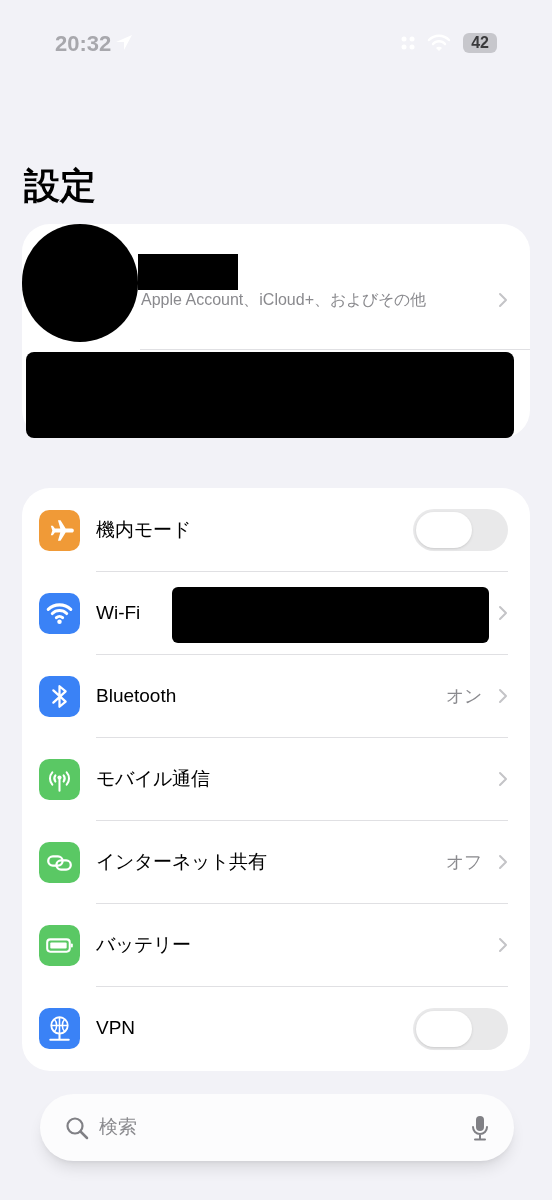 The height and width of the screenshot is (1200, 552). Describe the element at coordinates (143, 945) in the screenshot. I see `setting-label: バッテリー` at that location.